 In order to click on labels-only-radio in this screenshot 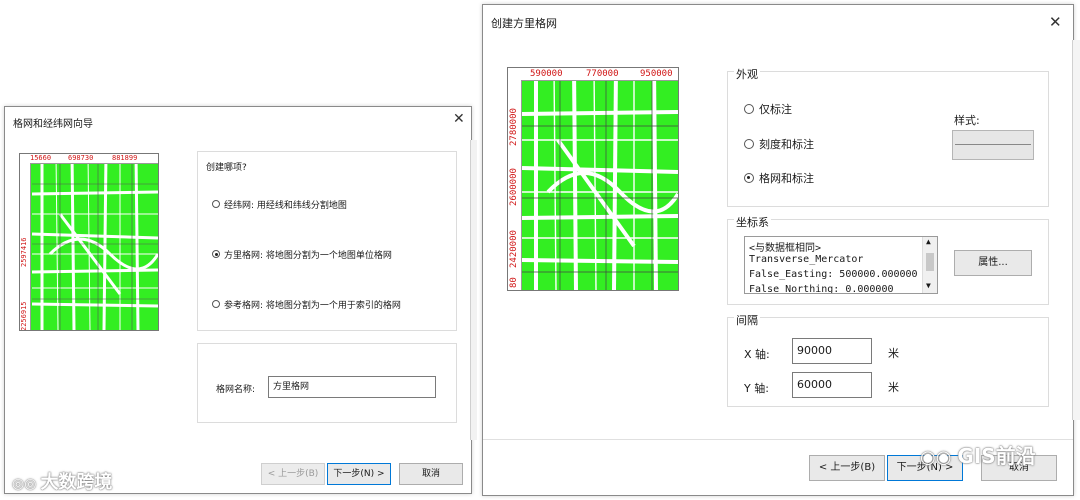, I will do `click(749, 109)`.